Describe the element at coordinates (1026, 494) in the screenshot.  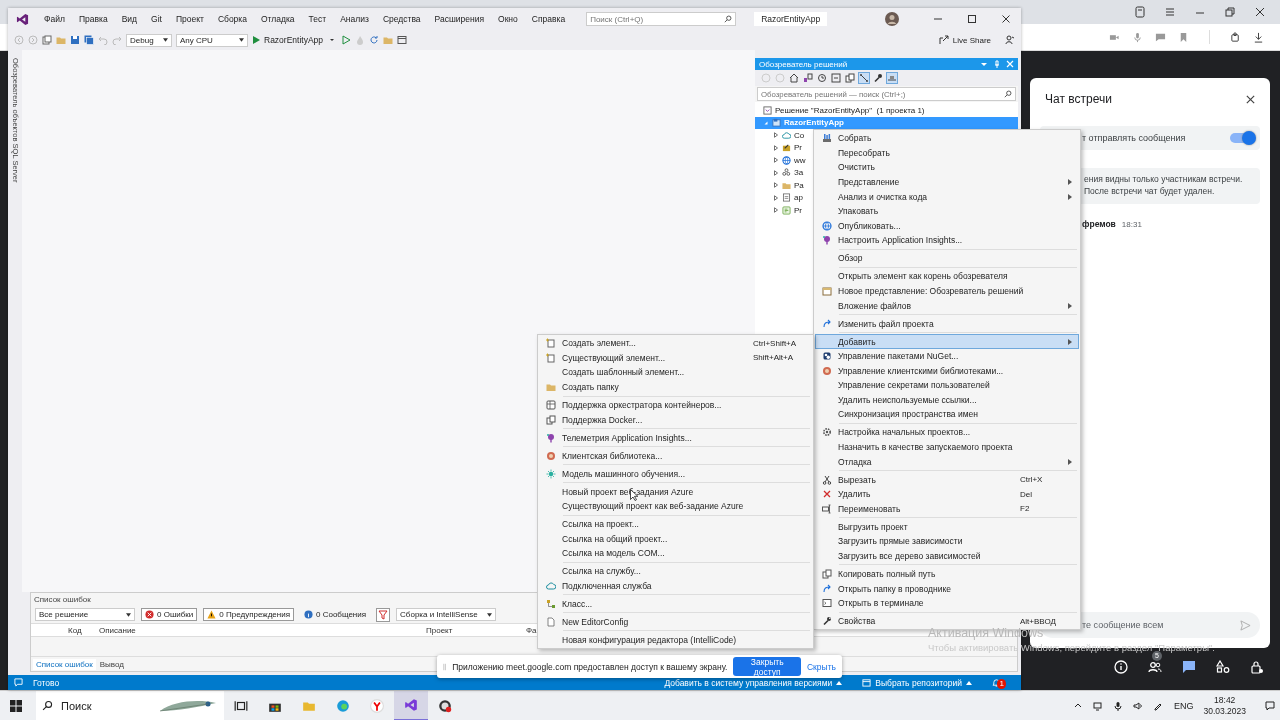
I see `shortcut-text: Del` at that location.